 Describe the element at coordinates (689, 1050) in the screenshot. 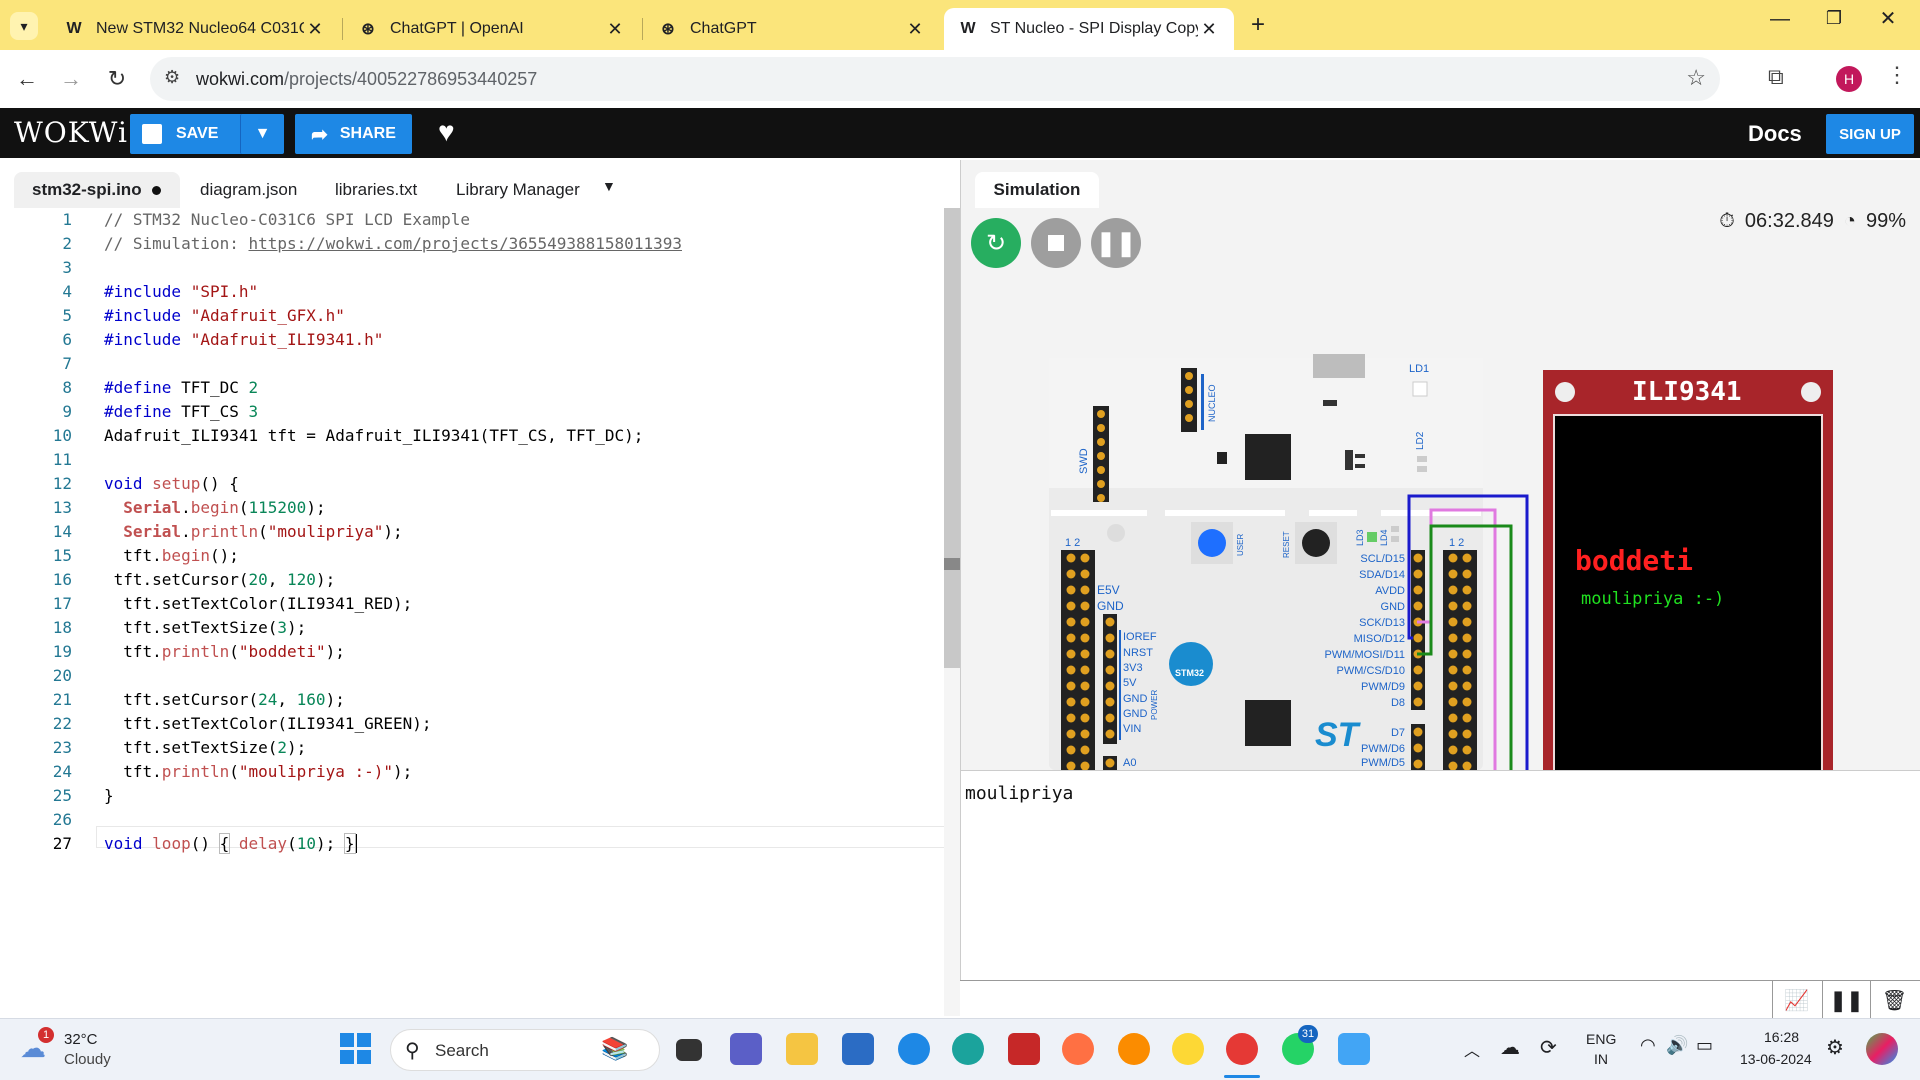

I see `task-view-icon` at that location.